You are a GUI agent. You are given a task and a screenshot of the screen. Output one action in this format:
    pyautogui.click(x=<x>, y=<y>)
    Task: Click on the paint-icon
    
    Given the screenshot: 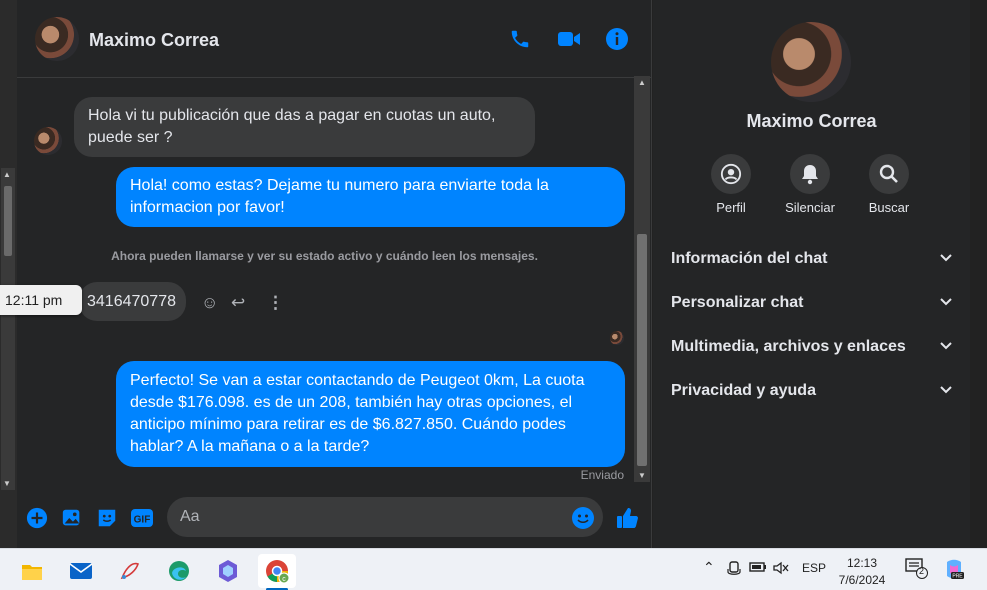 What is the action you would take?
    pyautogui.click(x=130, y=571)
    